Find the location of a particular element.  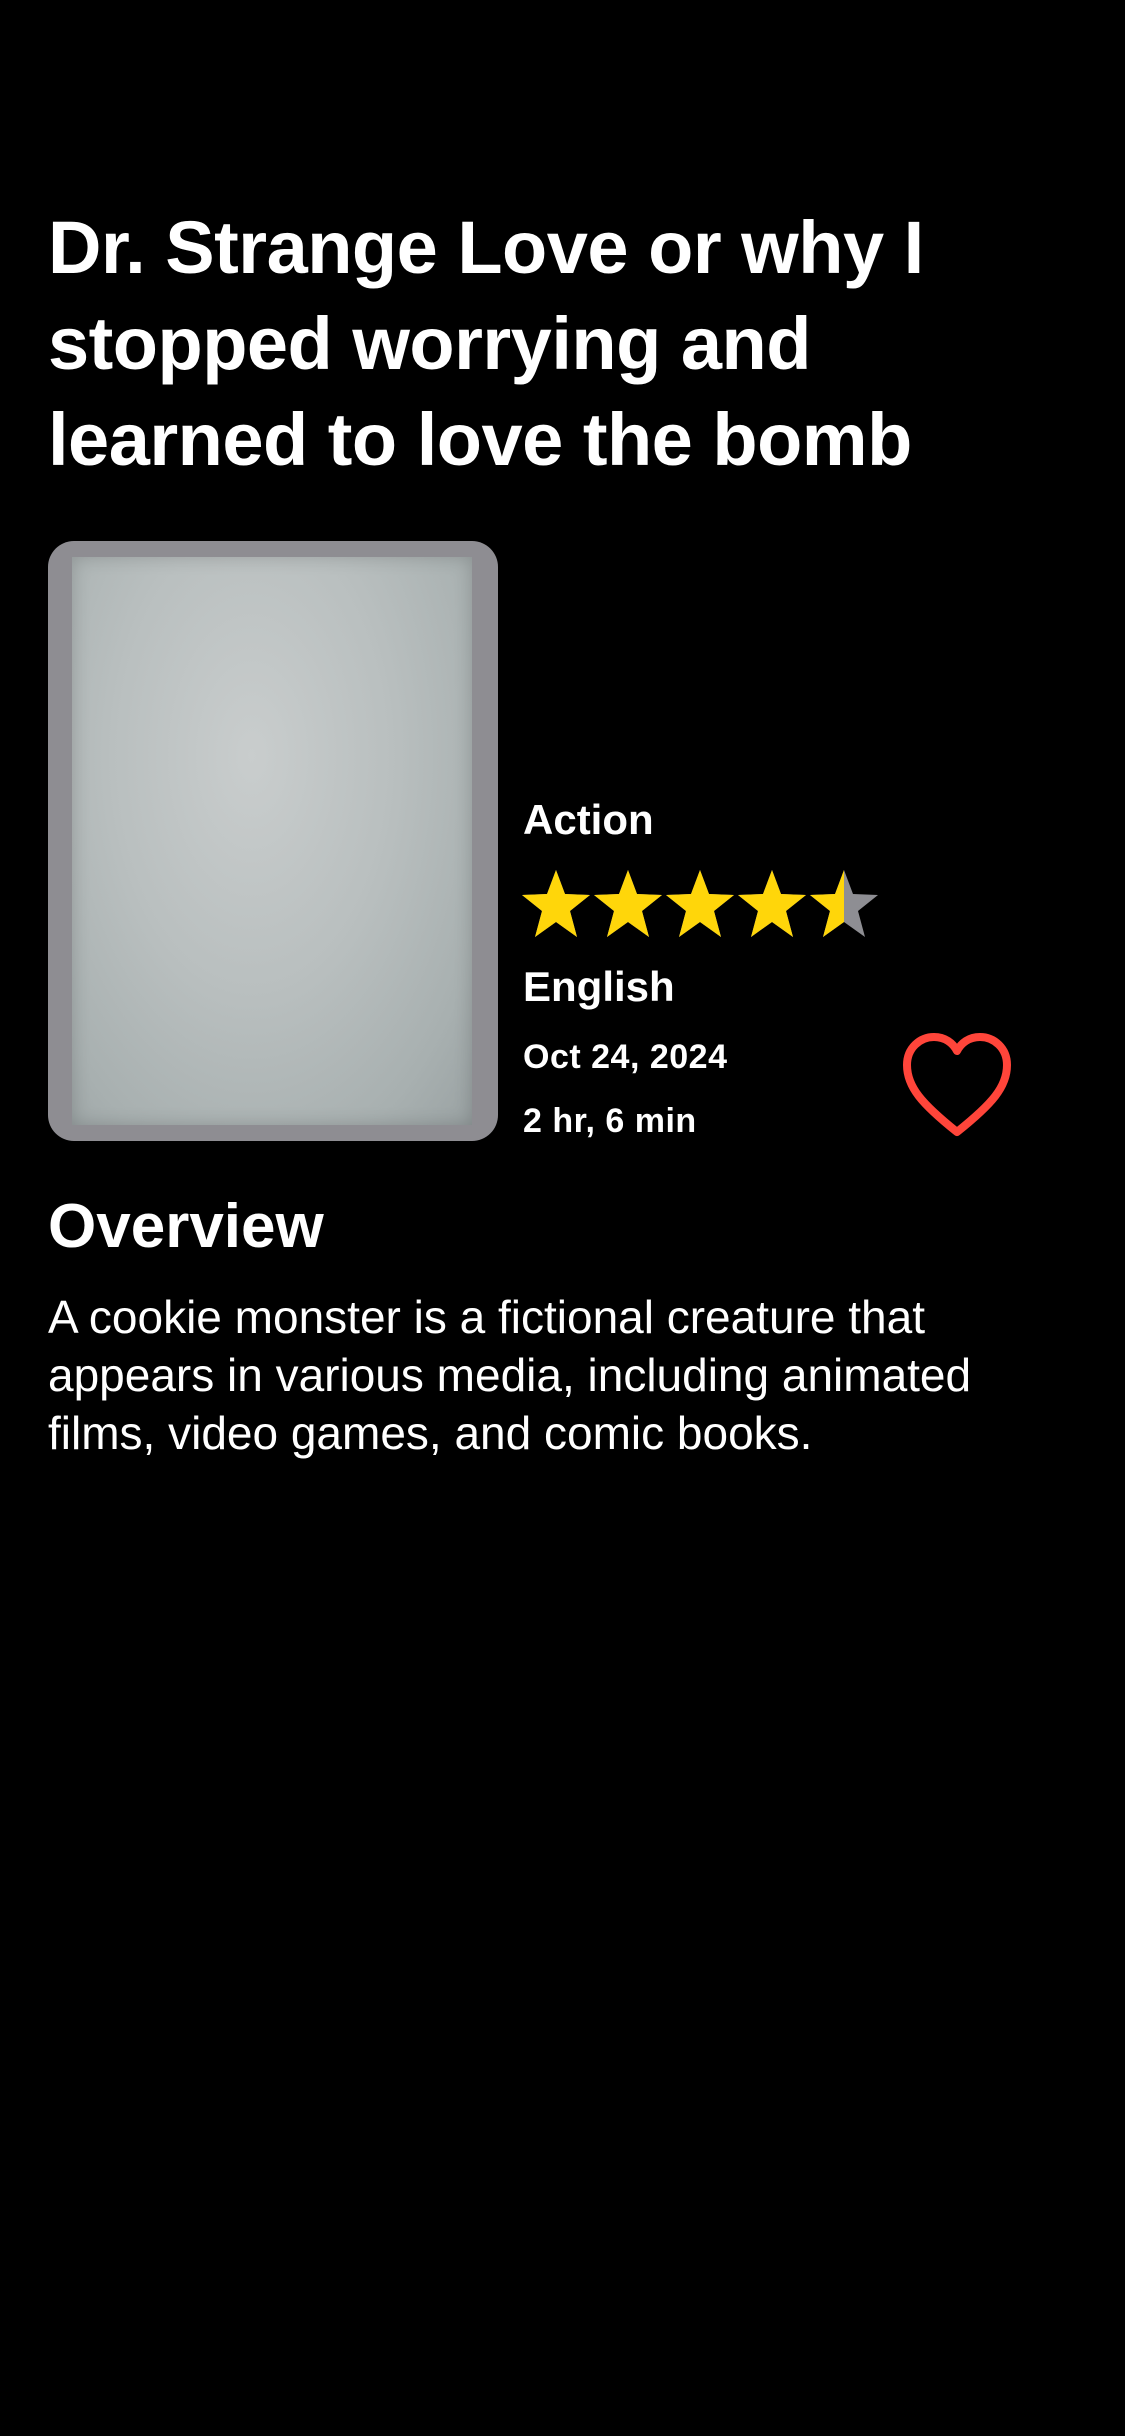

favorite-button is located at coordinates (957, 1087).